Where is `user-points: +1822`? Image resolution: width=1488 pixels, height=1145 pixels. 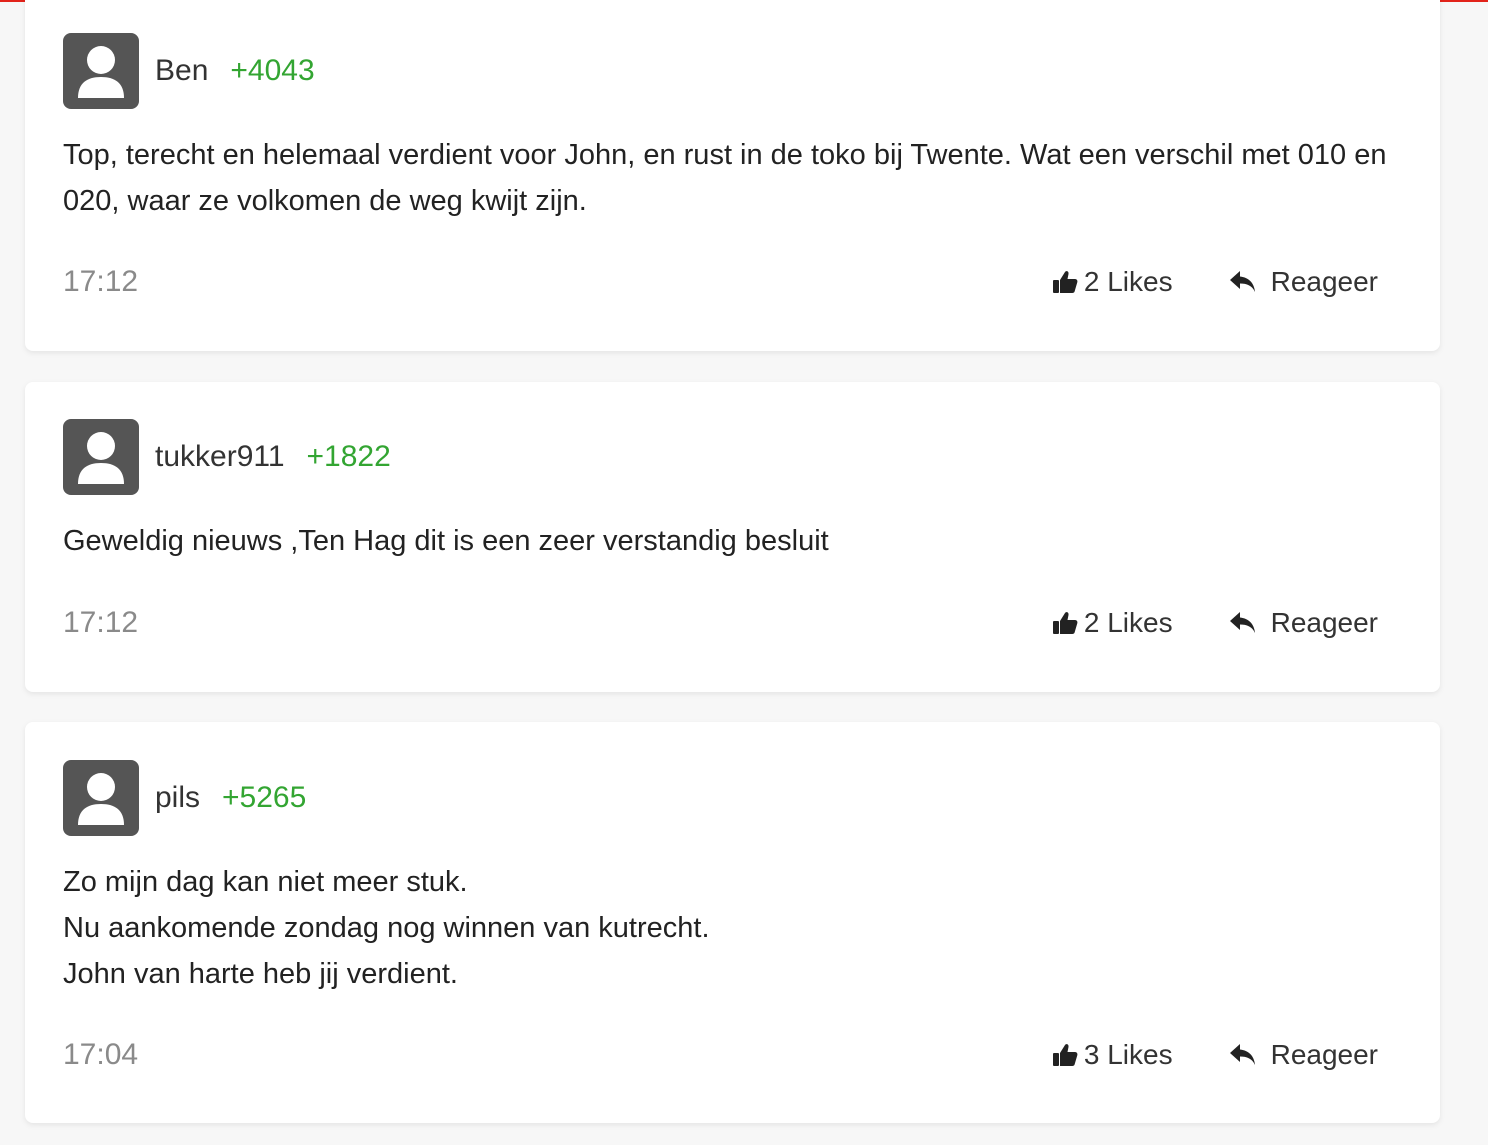 user-points: +1822 is located at coordinates (348, 456).